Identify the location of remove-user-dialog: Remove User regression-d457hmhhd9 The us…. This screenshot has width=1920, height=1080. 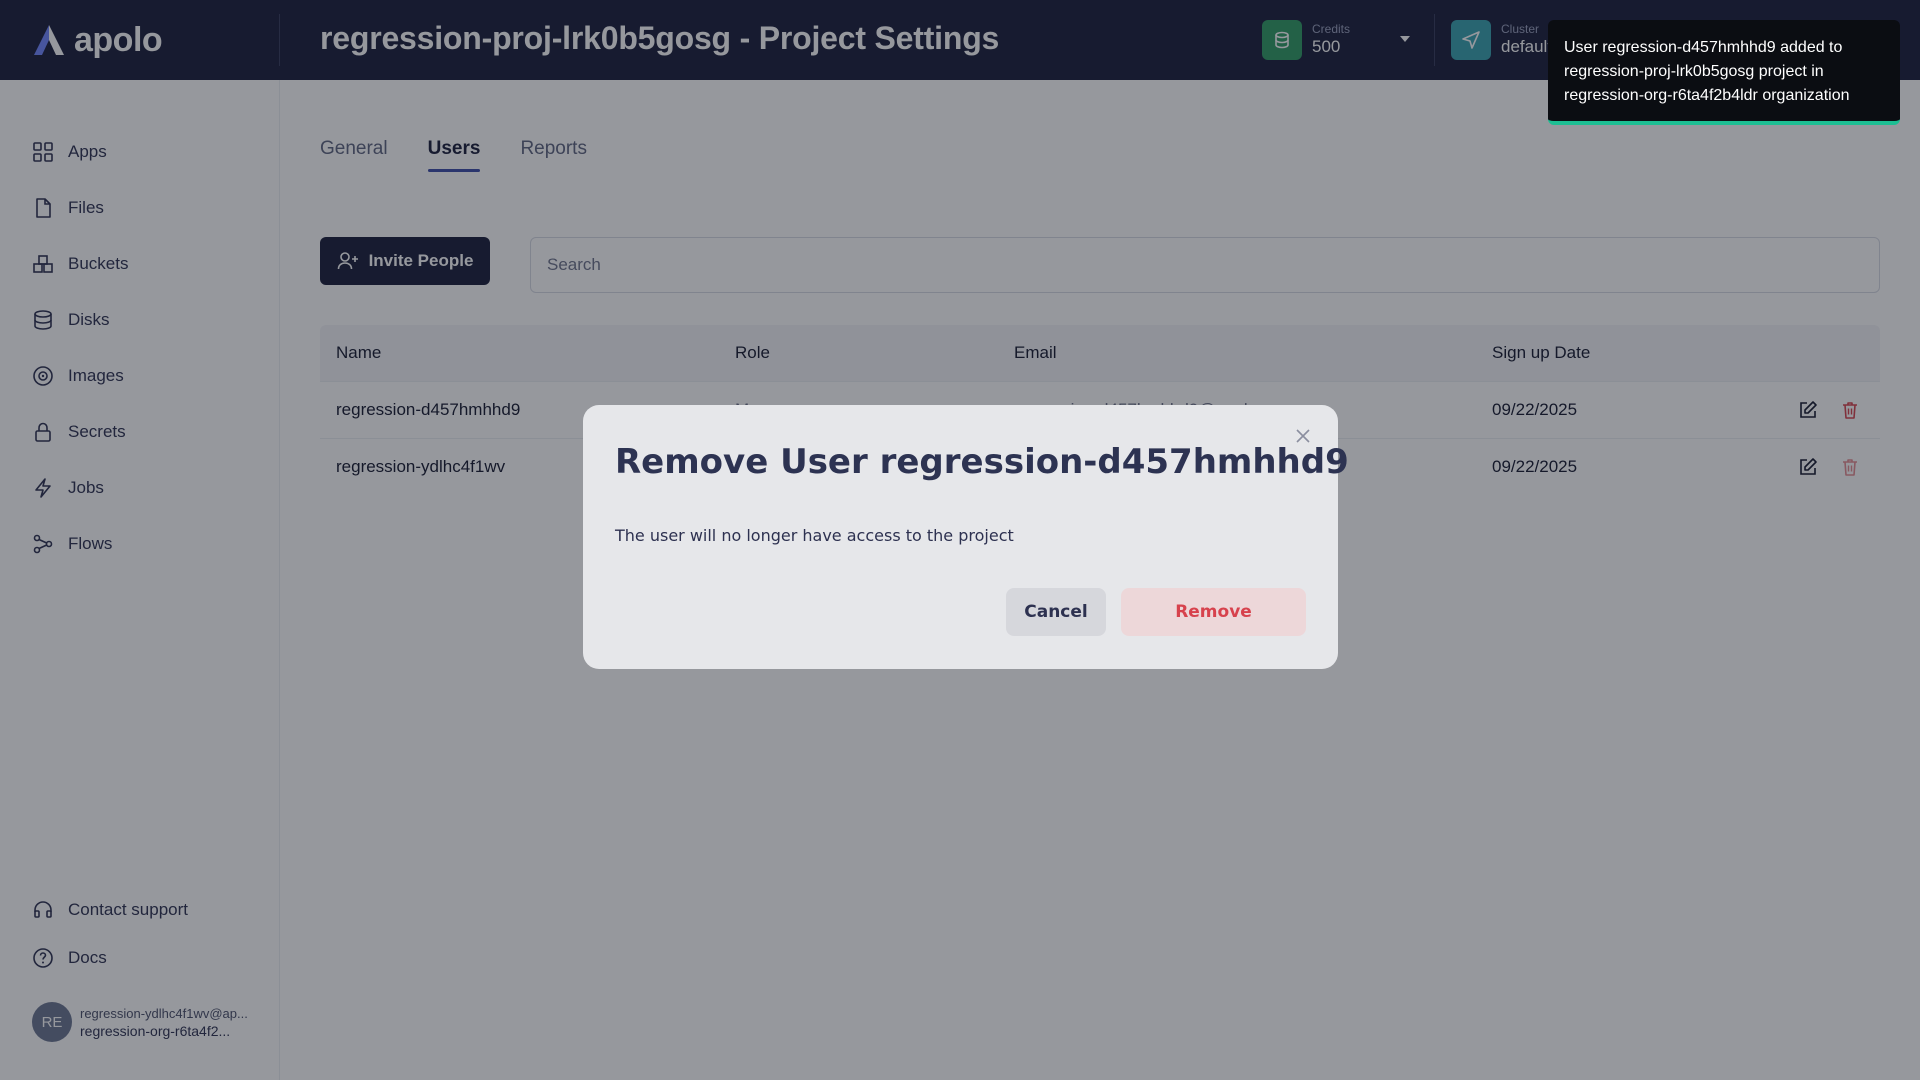
(966, 537).